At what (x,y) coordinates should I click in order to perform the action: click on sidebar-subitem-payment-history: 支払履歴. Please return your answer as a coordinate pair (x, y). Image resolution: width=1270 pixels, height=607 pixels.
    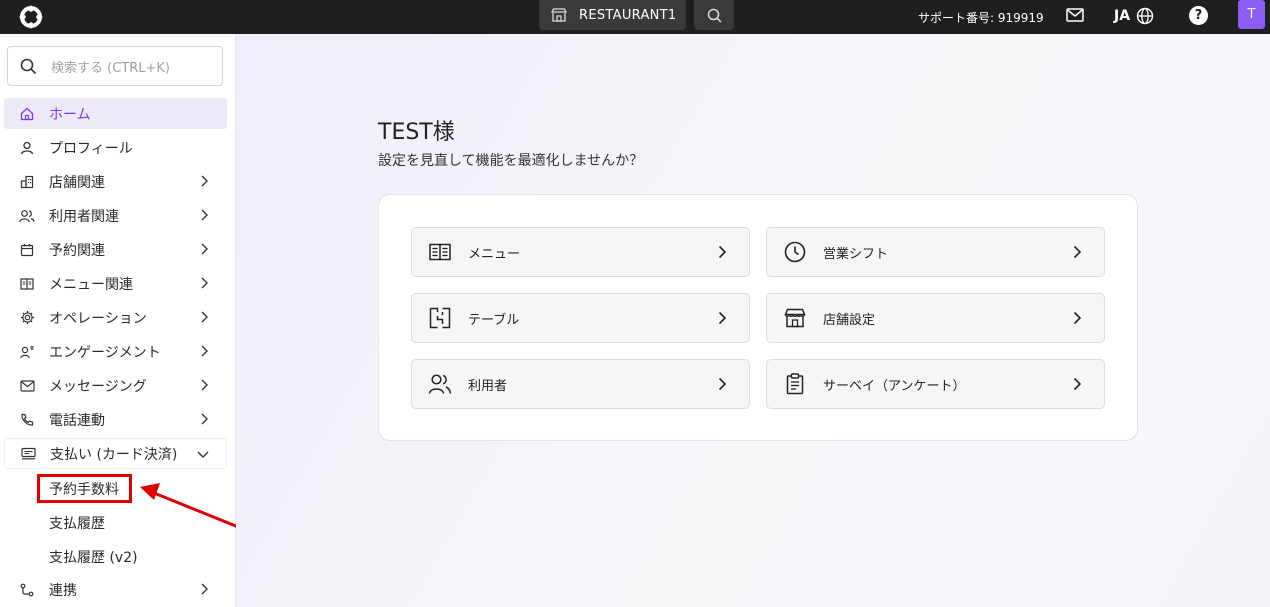
    Looking at the image, I should click on (77, 523).